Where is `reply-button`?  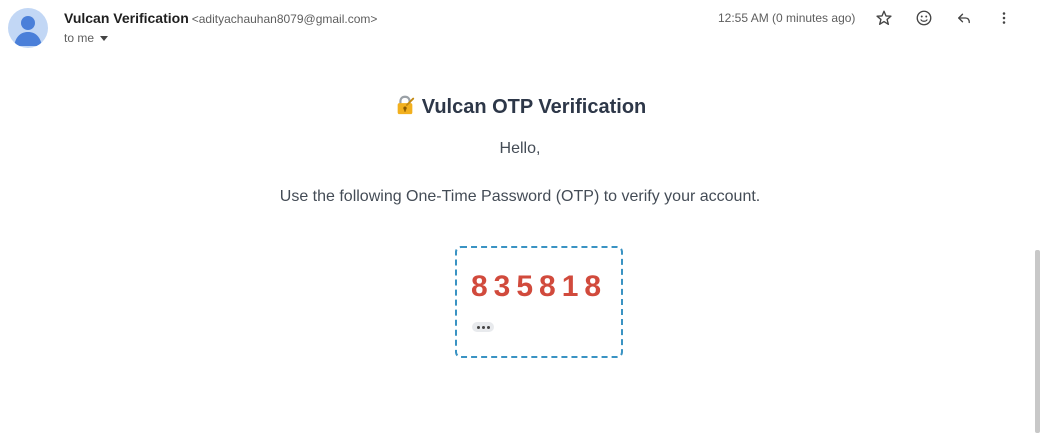 reply-button is located at coordinates (964, 18).